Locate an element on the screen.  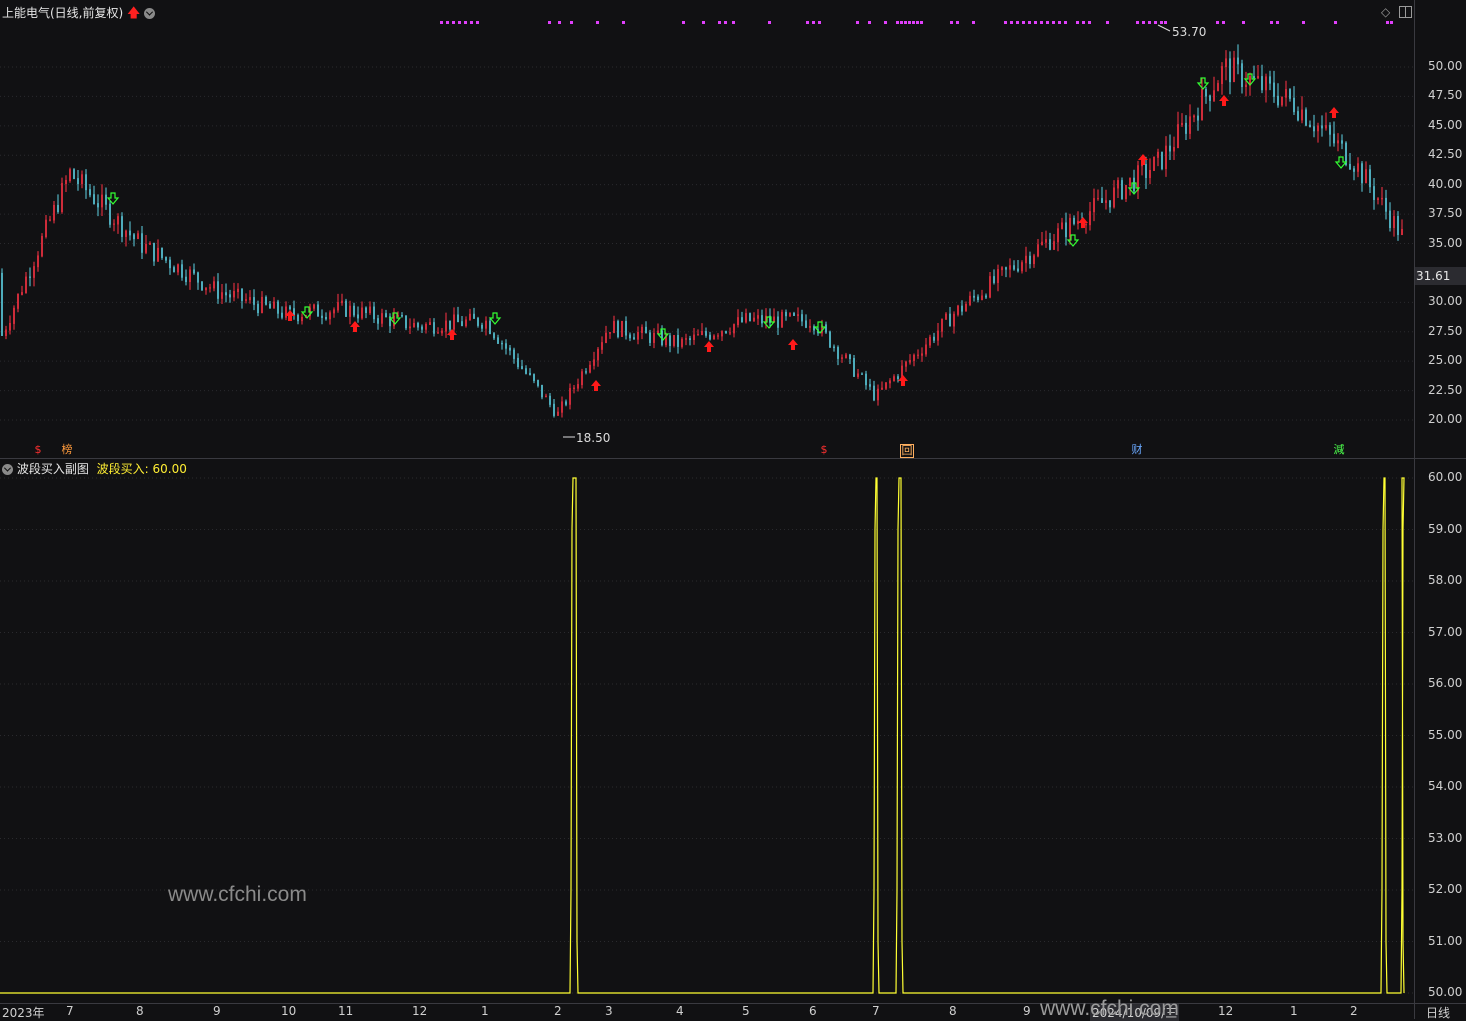
indicator-tick-label: 53.00 is located at coordinates (1445, 837).